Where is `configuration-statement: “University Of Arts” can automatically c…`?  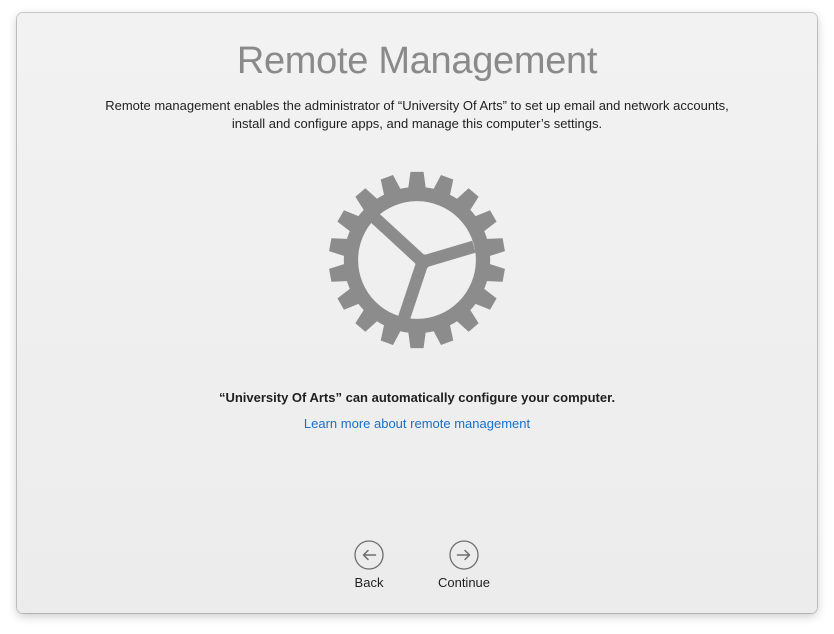
configuration-statement: “University Of Arts” can automatically c… is located at coordinates (417, 397).